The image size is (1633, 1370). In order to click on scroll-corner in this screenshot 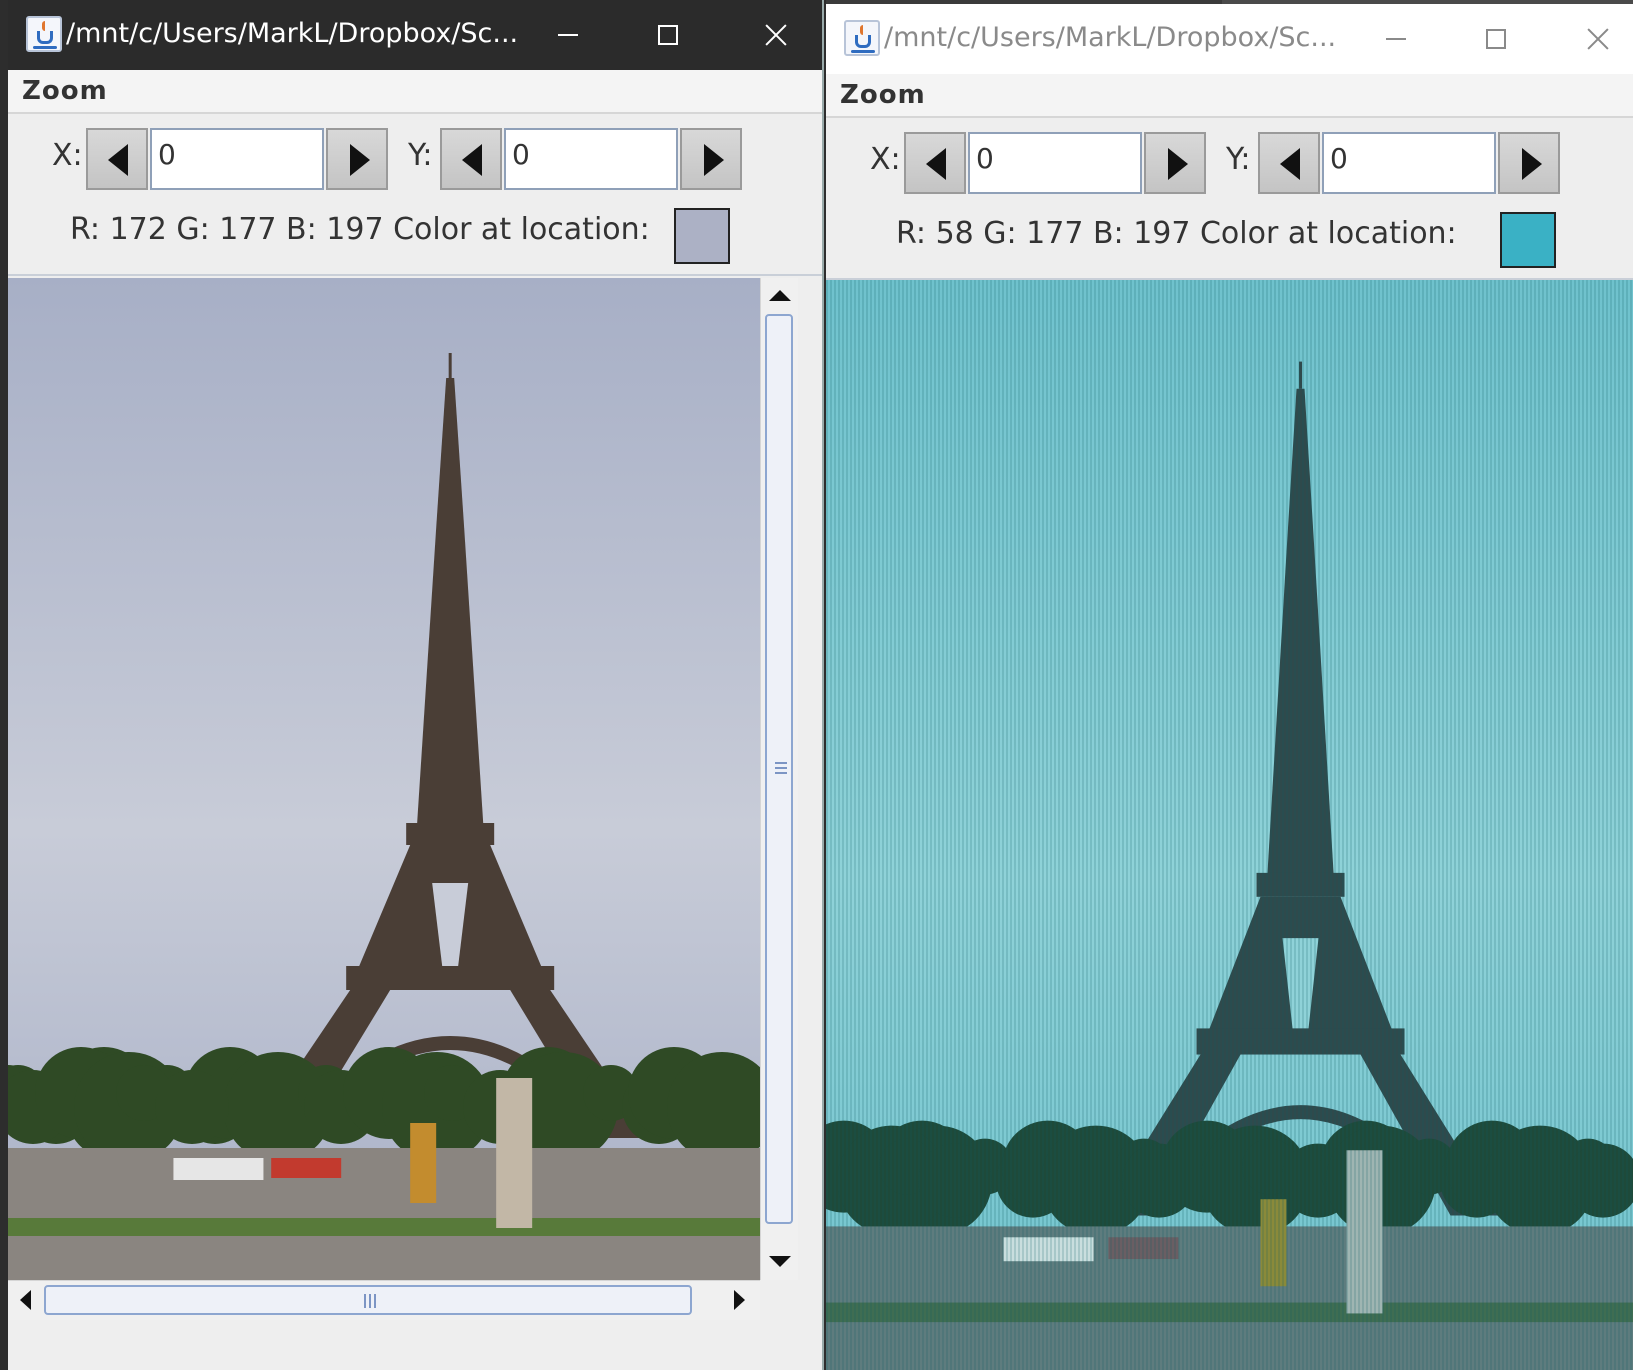, I will do `click(779, 1300)`.